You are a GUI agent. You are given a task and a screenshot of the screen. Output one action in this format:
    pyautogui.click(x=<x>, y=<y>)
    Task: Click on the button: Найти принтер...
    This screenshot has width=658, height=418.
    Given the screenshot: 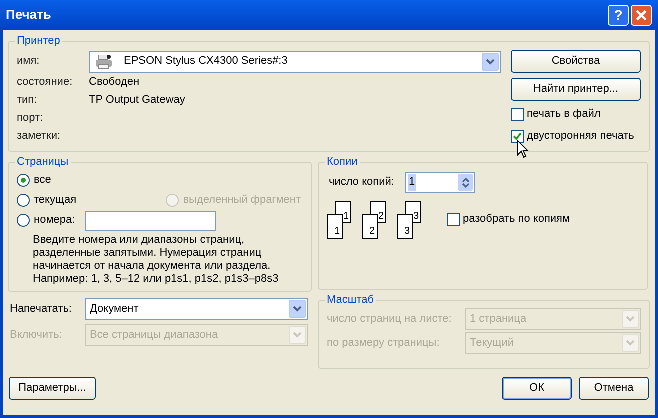 What is the action you would take?
    pyautogui.click(x=576, y=89)
    